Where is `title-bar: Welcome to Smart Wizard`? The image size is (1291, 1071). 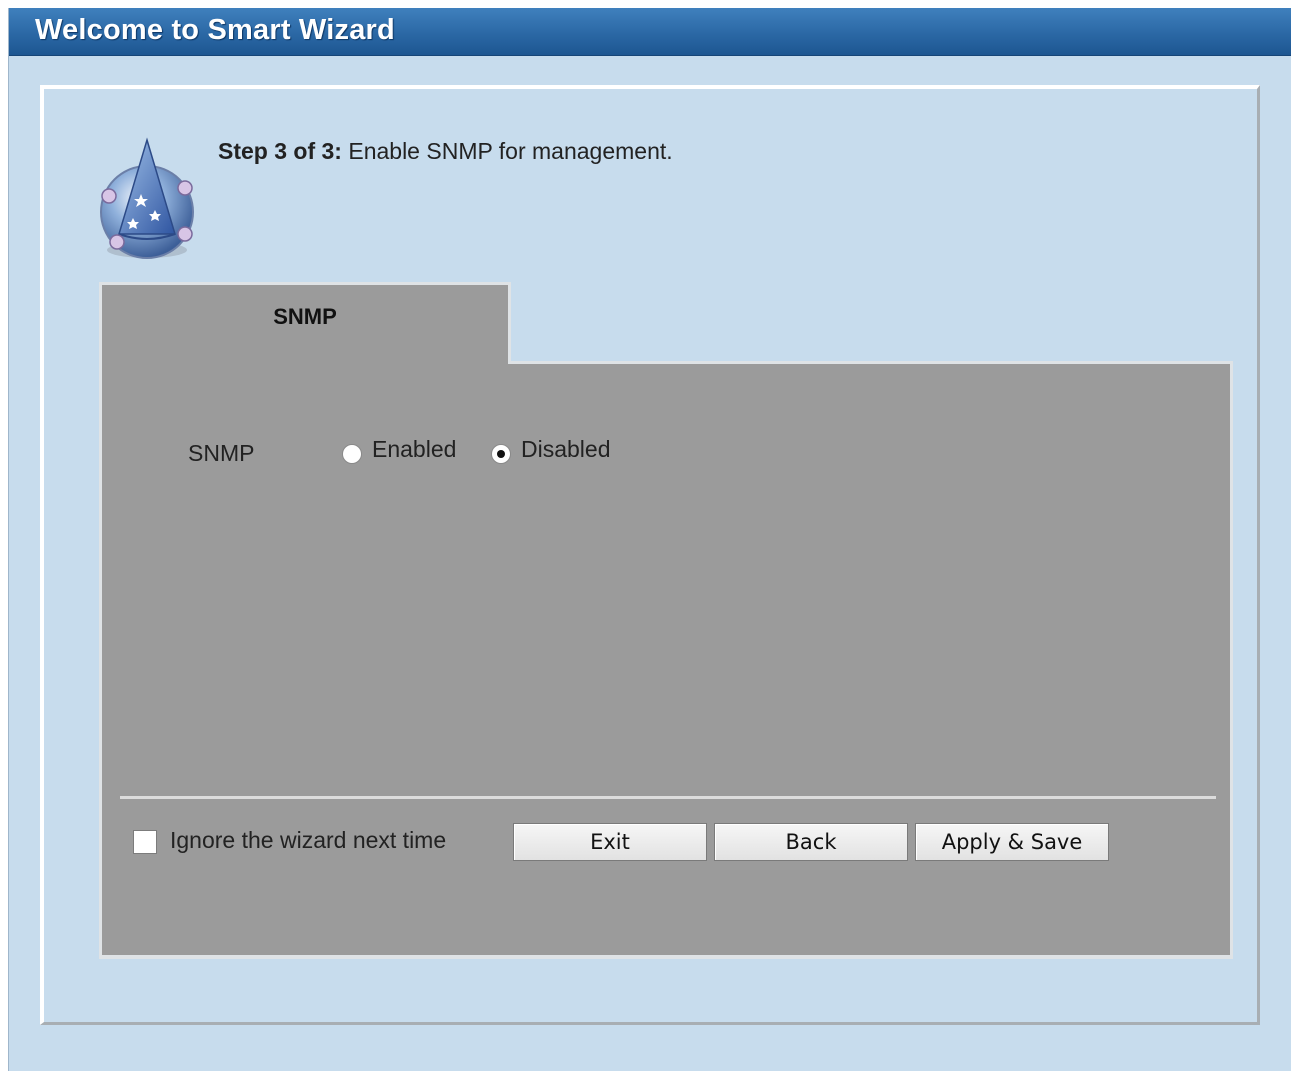
title-bar: Welcome to Smart Wizard is located at coordinates (650, 32).